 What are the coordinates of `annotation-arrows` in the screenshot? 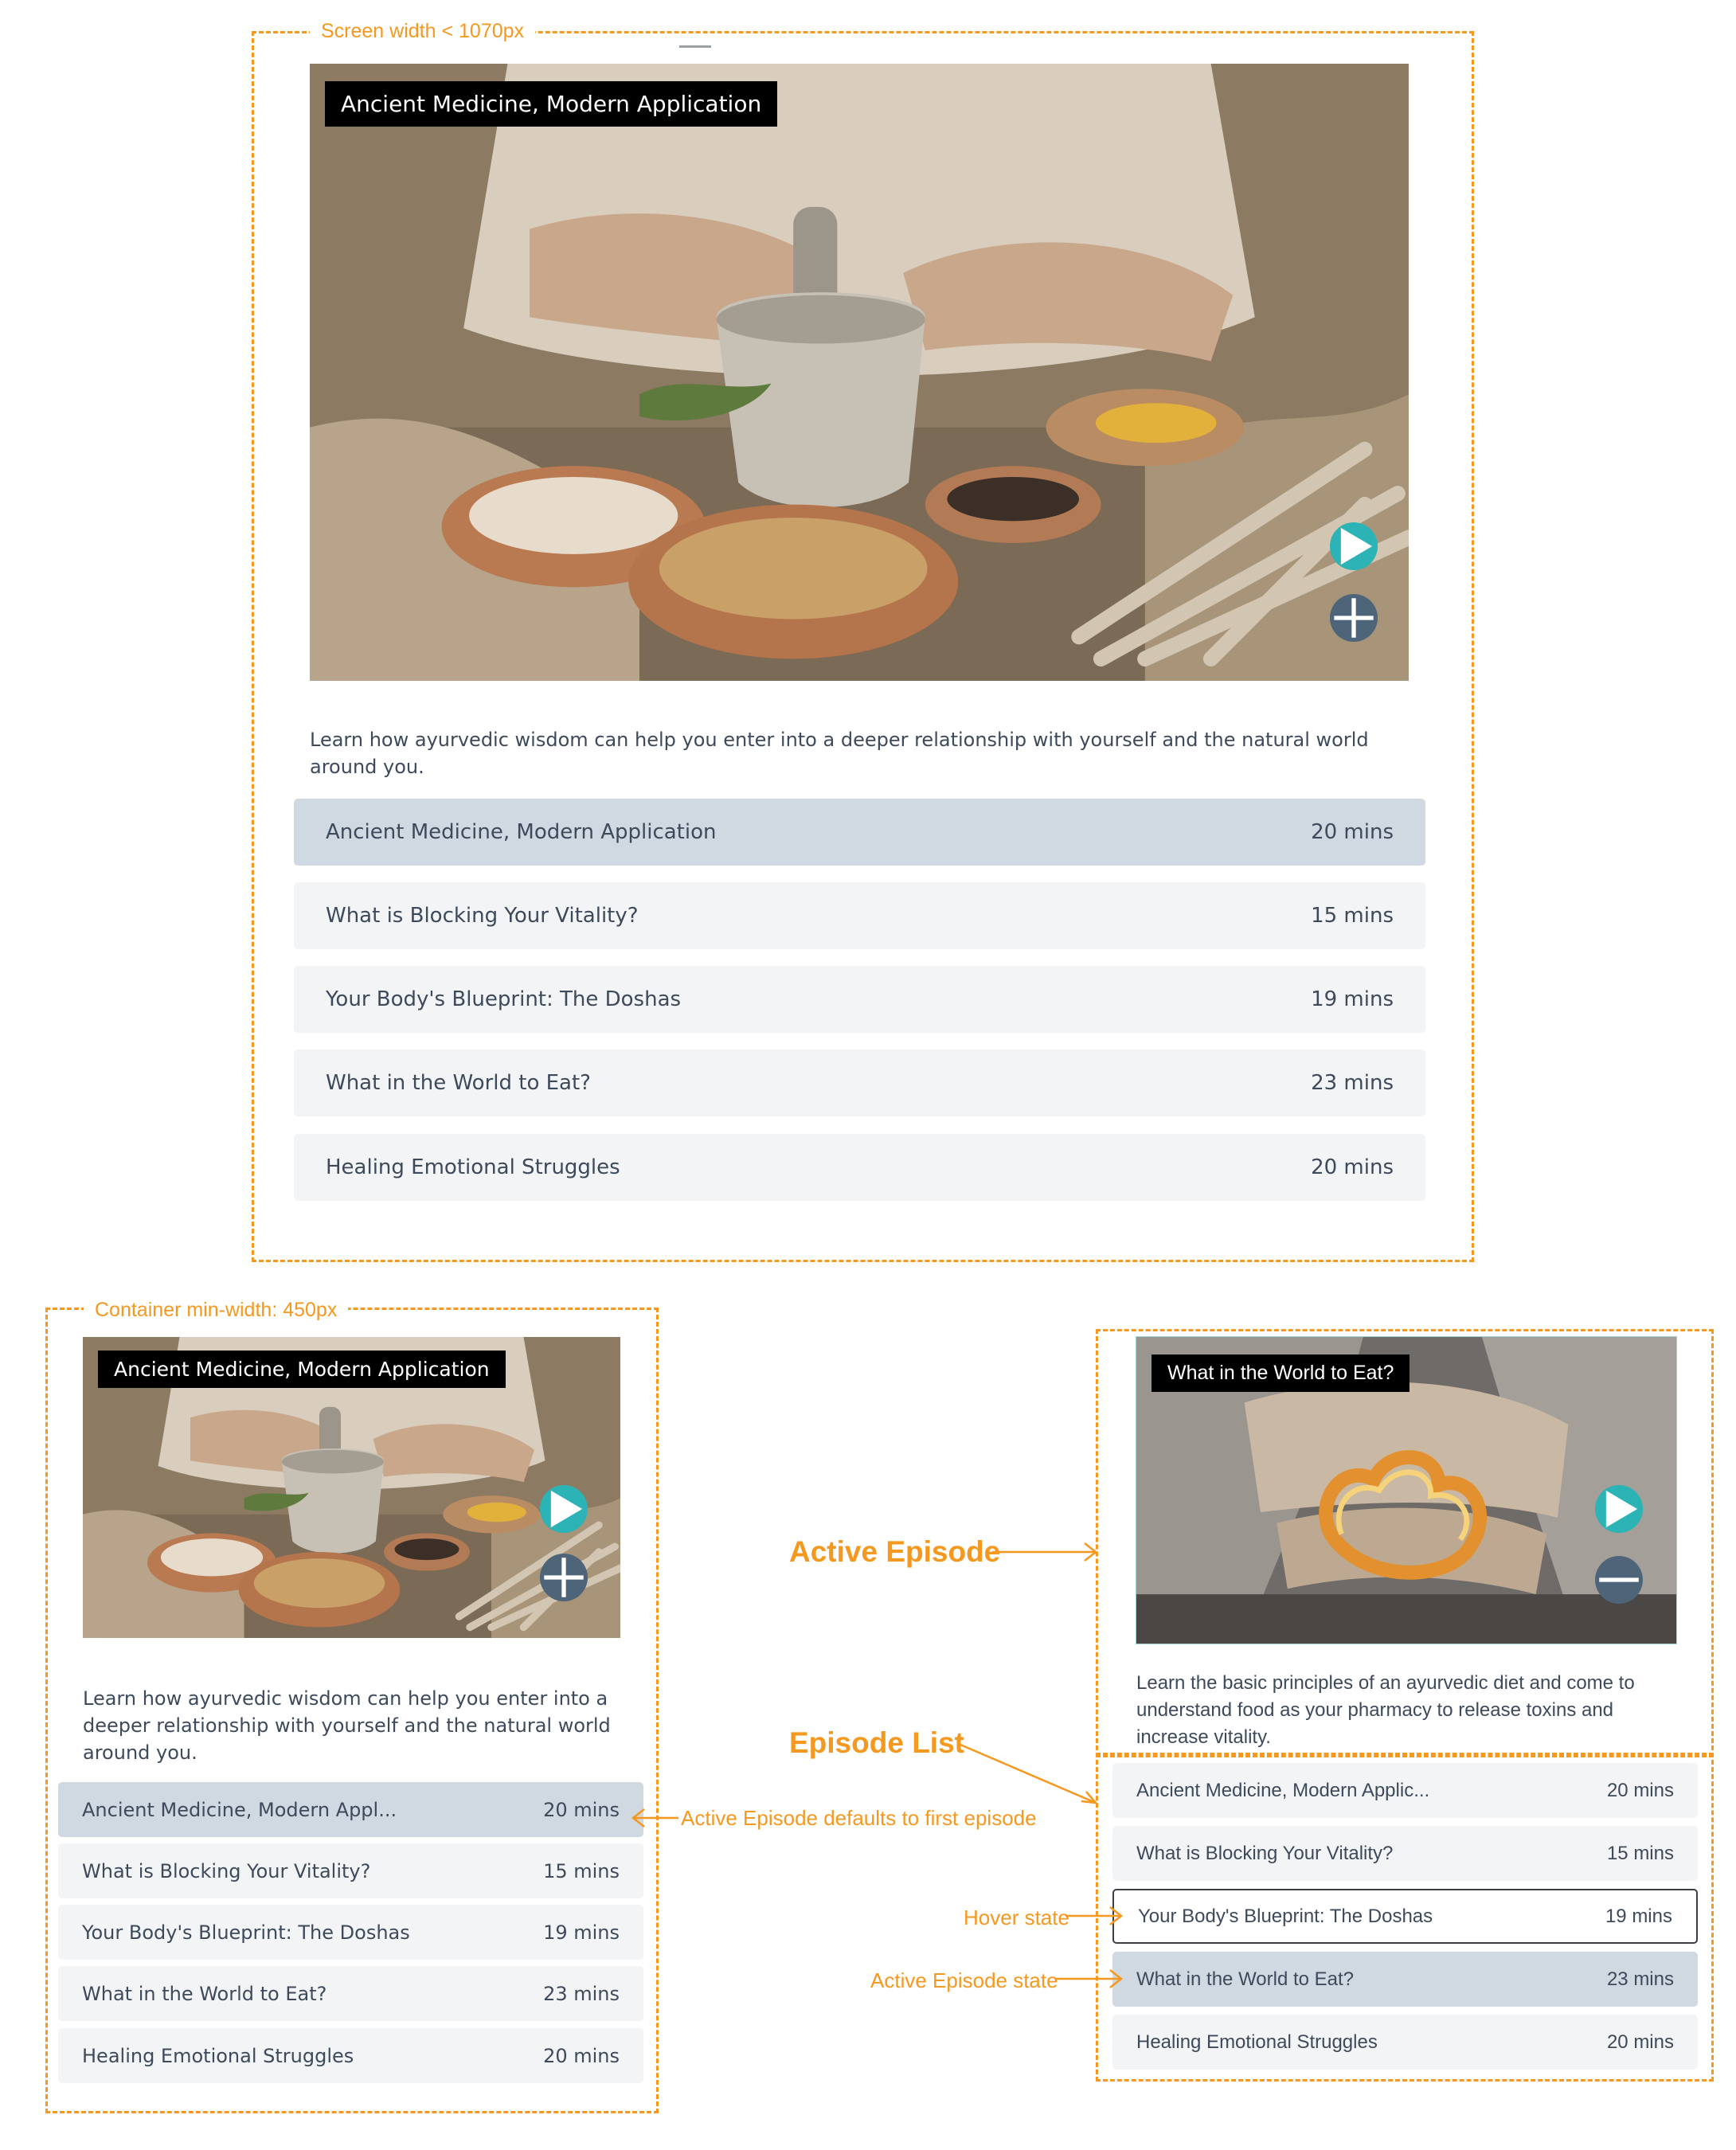 It's located at (877, 1765).